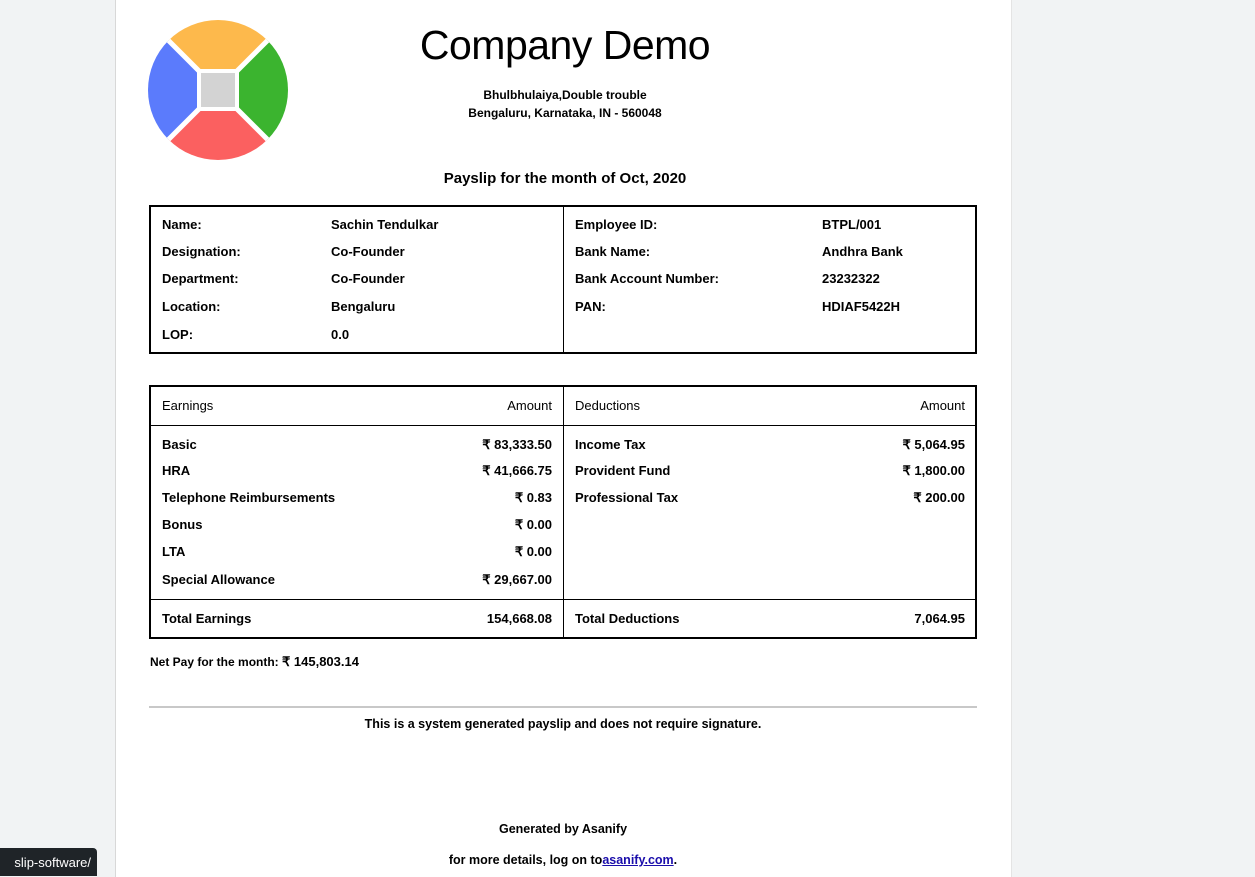  What do you see at coordinates (565, 95) in the screenshot?
I see `company-address-line1: Bhulbhulaiya,Double trouble` at bounding box center [565, 95].